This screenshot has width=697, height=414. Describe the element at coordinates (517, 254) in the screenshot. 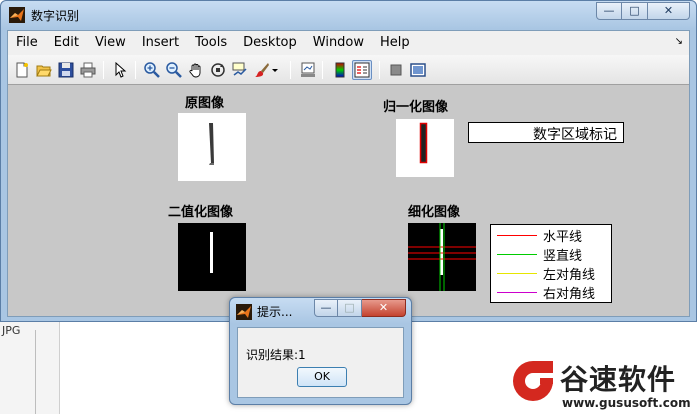

I see `legend-swatch-vertical` at that location.